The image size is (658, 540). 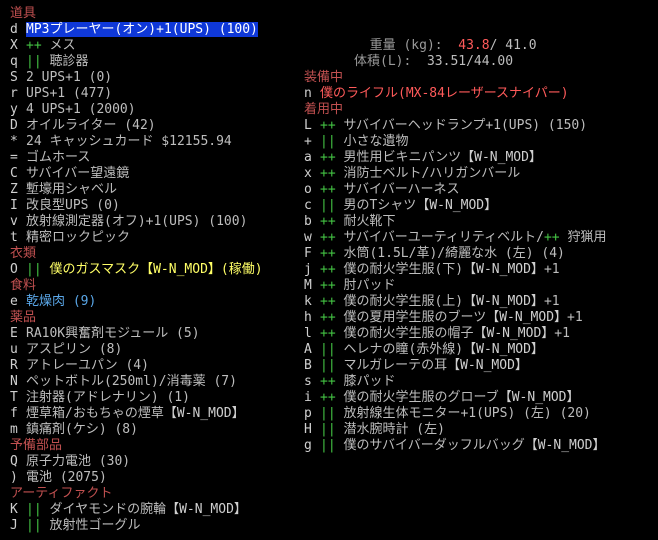 I want to click on inventory-item: Z 塹壕用シャベル, so click(x=160, y=190).